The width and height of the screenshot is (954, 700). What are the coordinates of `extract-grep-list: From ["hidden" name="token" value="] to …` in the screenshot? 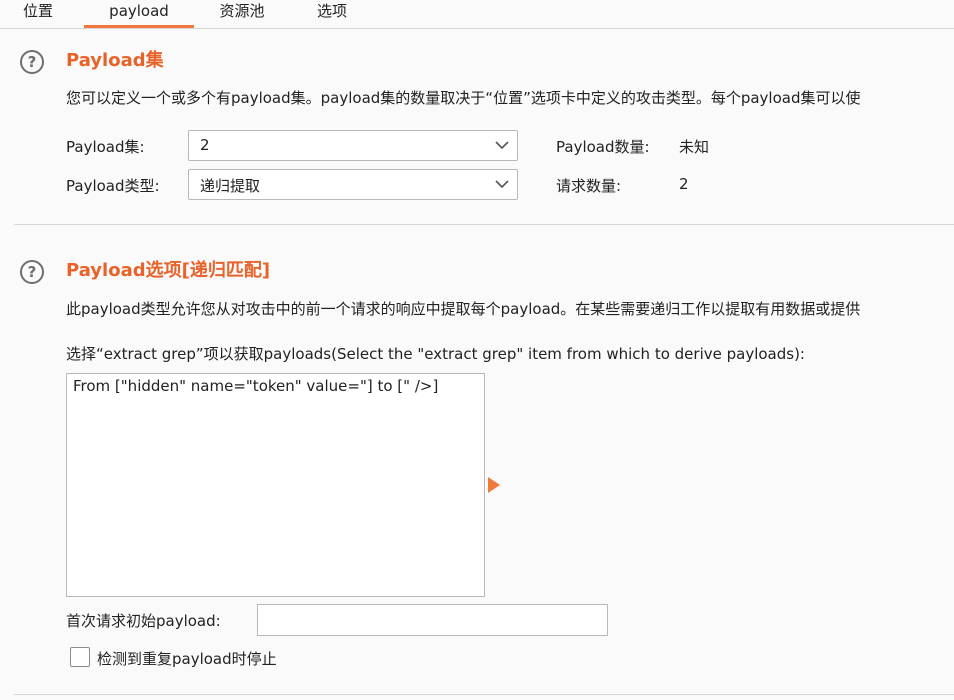 It's located at (275, 485).